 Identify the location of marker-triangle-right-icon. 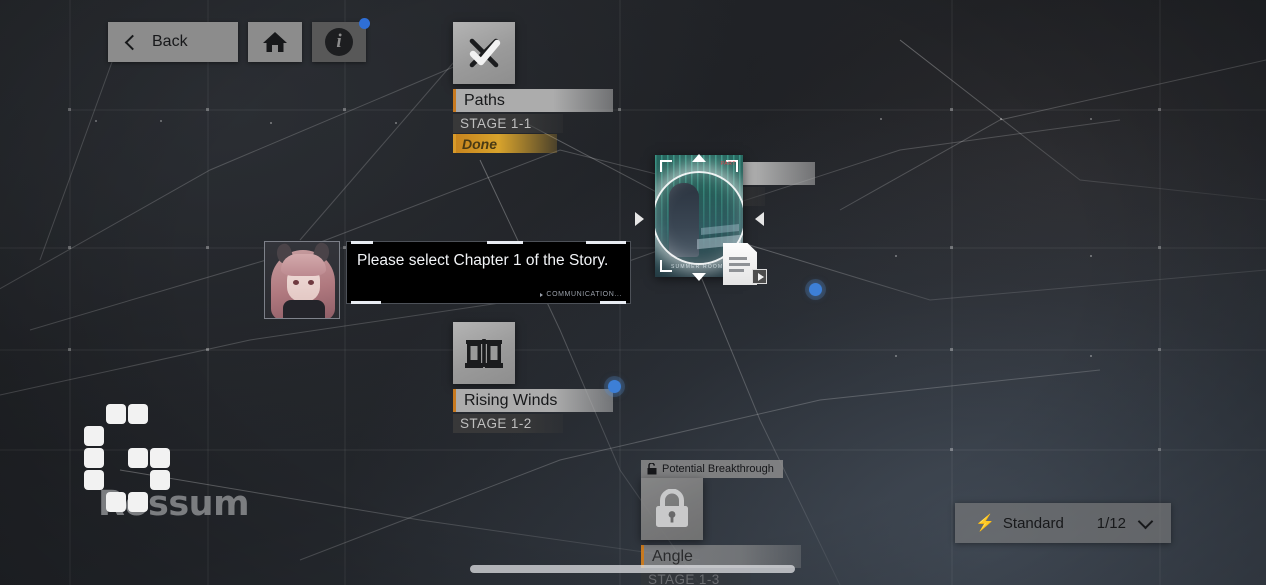
(759, 219).